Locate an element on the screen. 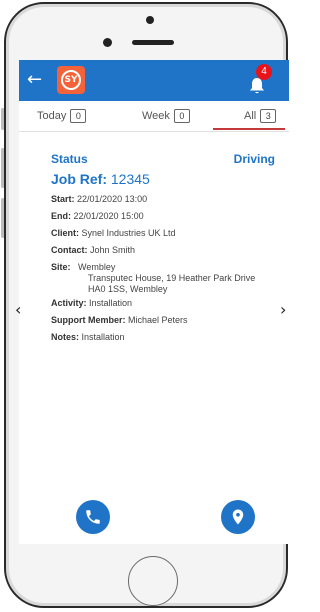 This screenshot has height=612, width=320. location-button is located at coordinates (238, 517).